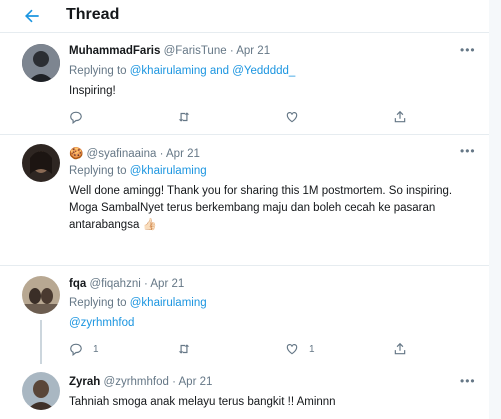 The width and height of the screenshot is (501, 419). What do you see at coordinates (149, 225) in the screenshot?
I see `thumbs-up-emoji: 👍🏻` at bounding box center [149, 225].